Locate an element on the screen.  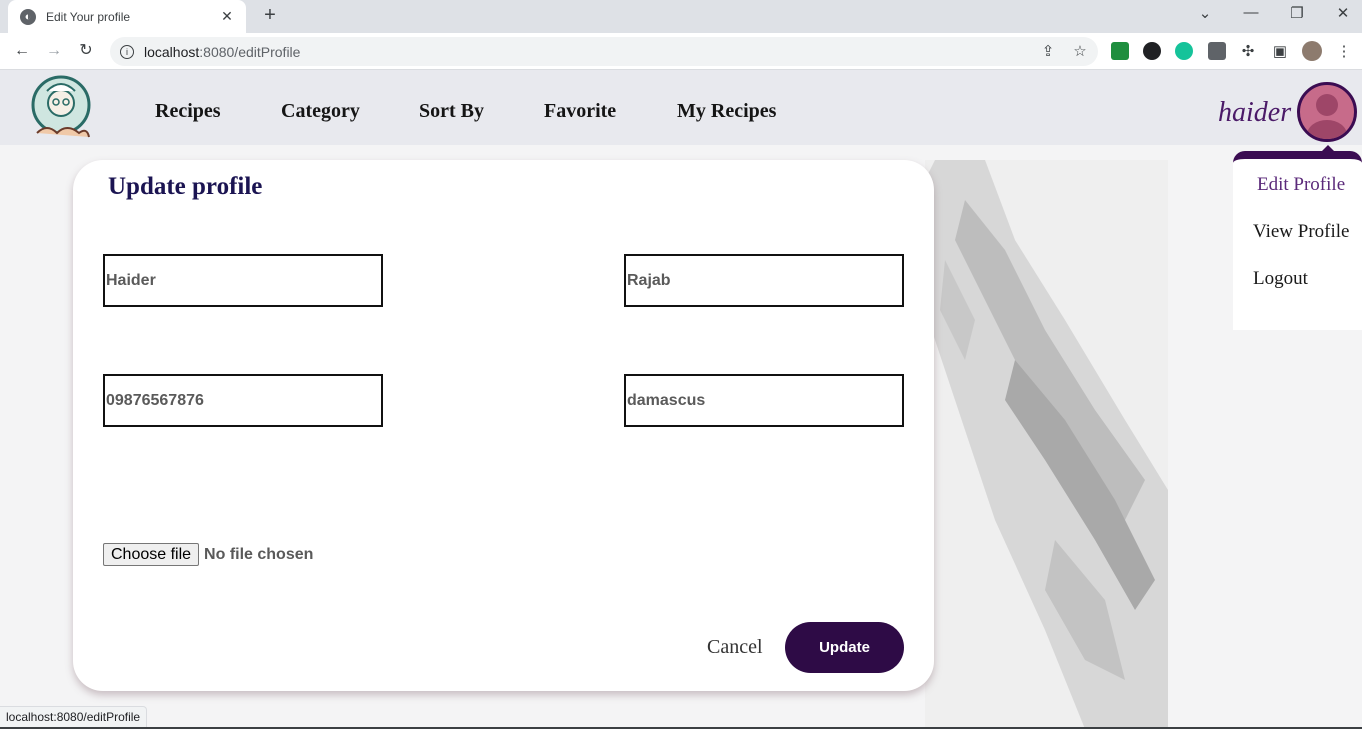
browser-tab: ◐ Edit Your profile ✕ is located at coordinates (127, 16).